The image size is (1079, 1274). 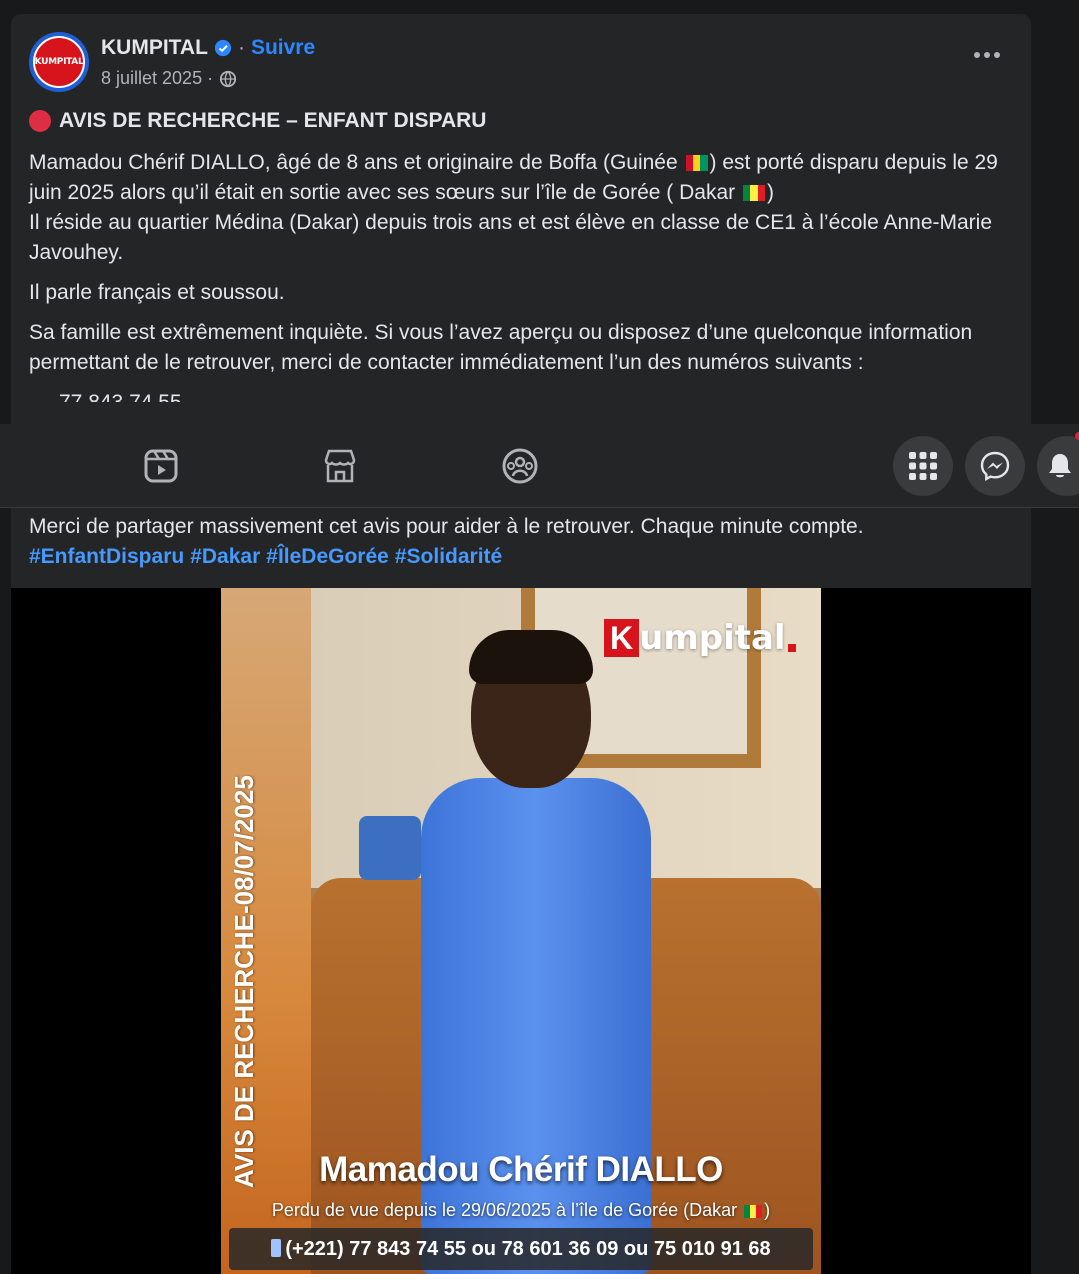 What do you see at coordinates (40, 121) in the screenshot?
I see `red-circle-icon` at bounding box center [40, 121].